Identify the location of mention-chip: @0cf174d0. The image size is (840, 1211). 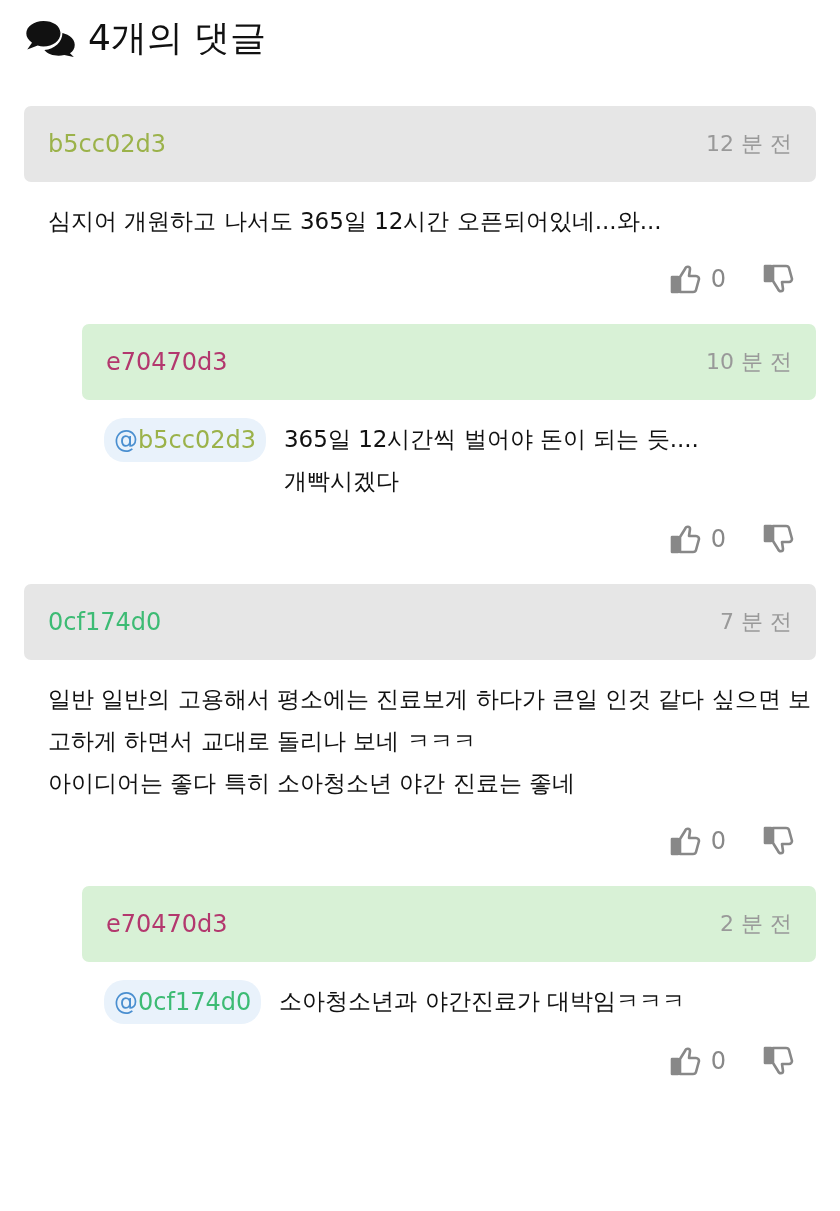
(183, 1002).